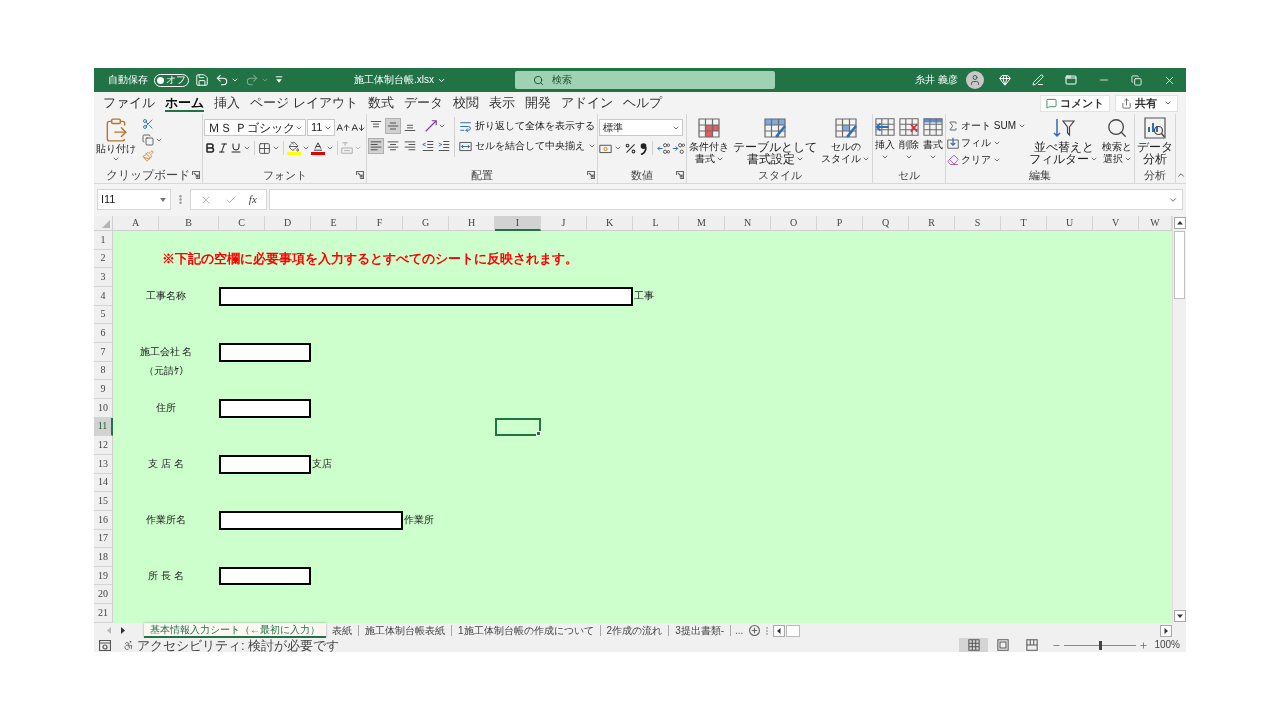 This screenshot has height=720, width=1280. What do you see at coordinates (645, 80) in the screenshot?
I see `search-field: 検索` at bounding box center [645, 80].